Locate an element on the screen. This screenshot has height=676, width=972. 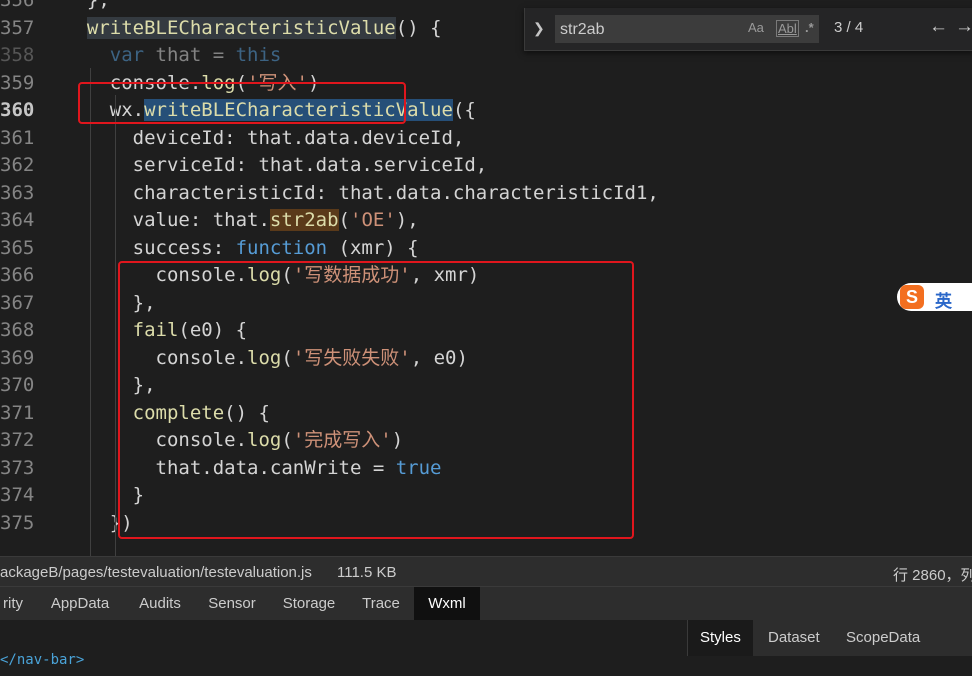
code-token: value: that. is located at coordinates (167, 220).